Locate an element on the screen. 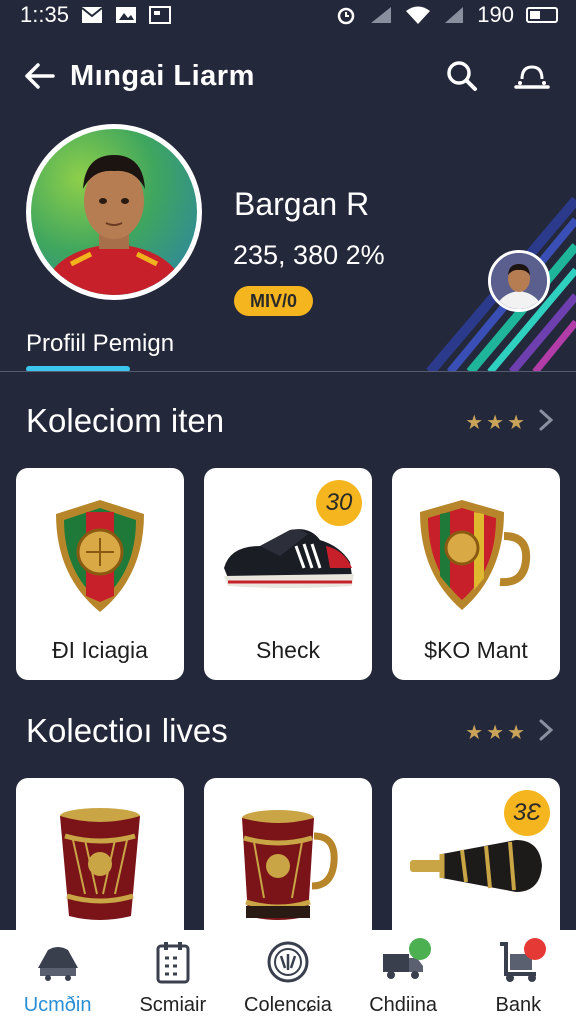 The height and width of the screenshot is (1024, 576). shield-mug-icon is located at coordinates (476, 556).